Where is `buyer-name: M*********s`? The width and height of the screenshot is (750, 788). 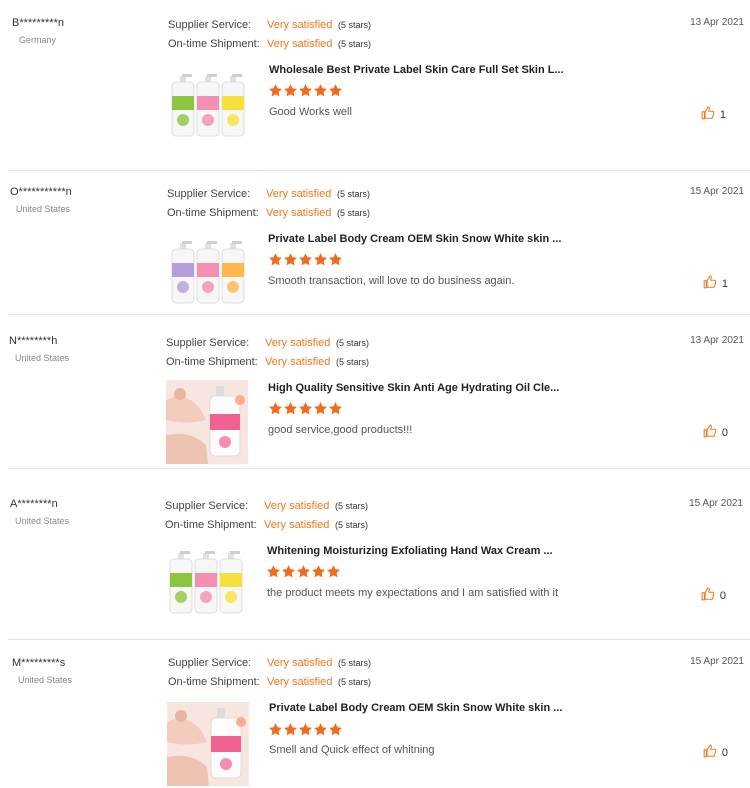
buyer-name: M*********s is located at coordinates (39, 663).